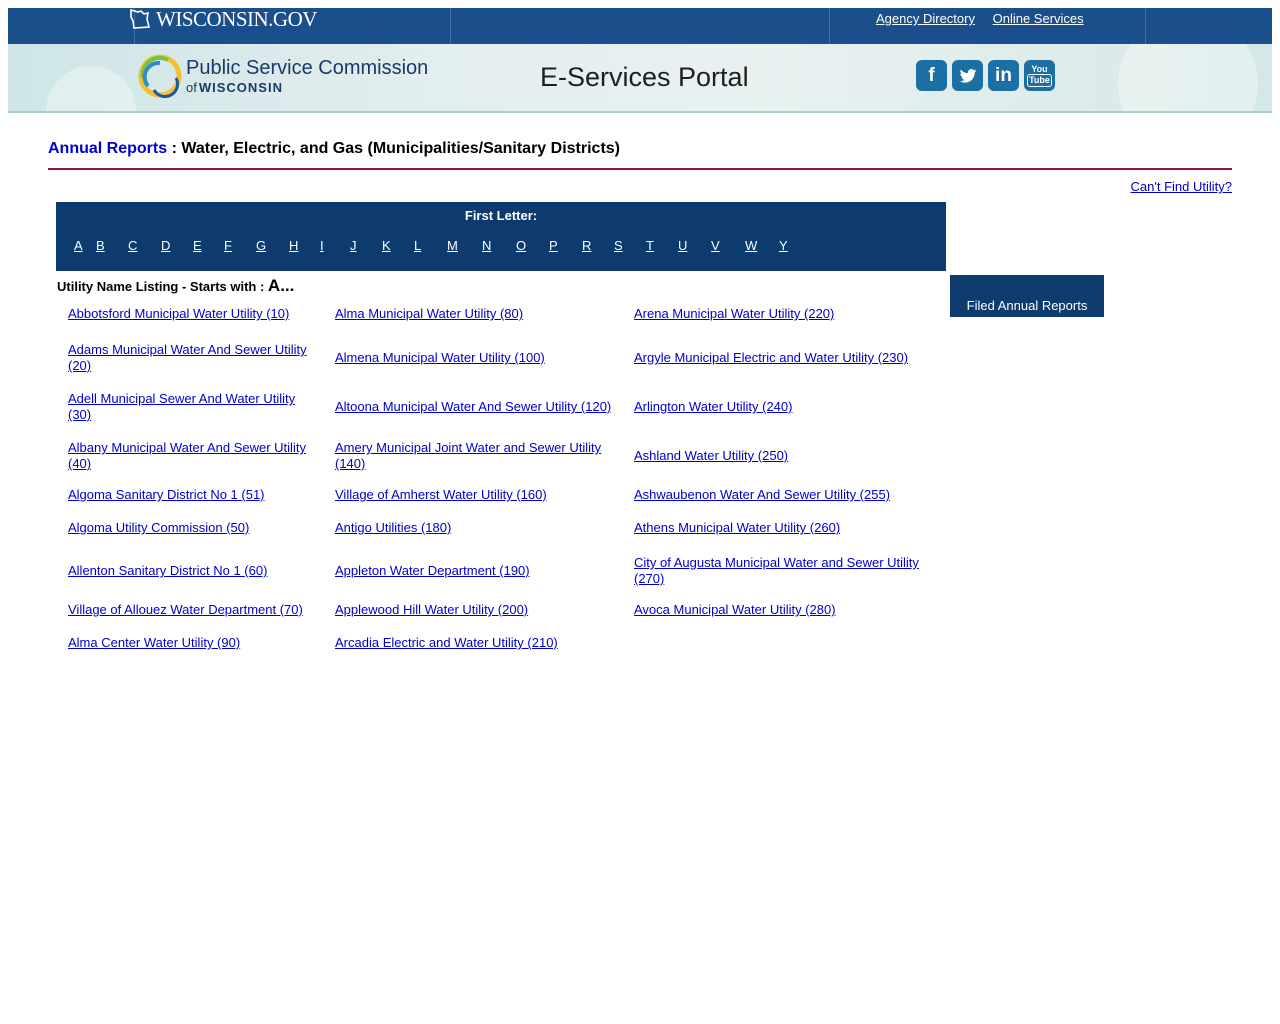 The height and width of the screenshot is (1024, 1280). I want to click on list-item: Algoma Utility Commission (50), so click(194, 528).